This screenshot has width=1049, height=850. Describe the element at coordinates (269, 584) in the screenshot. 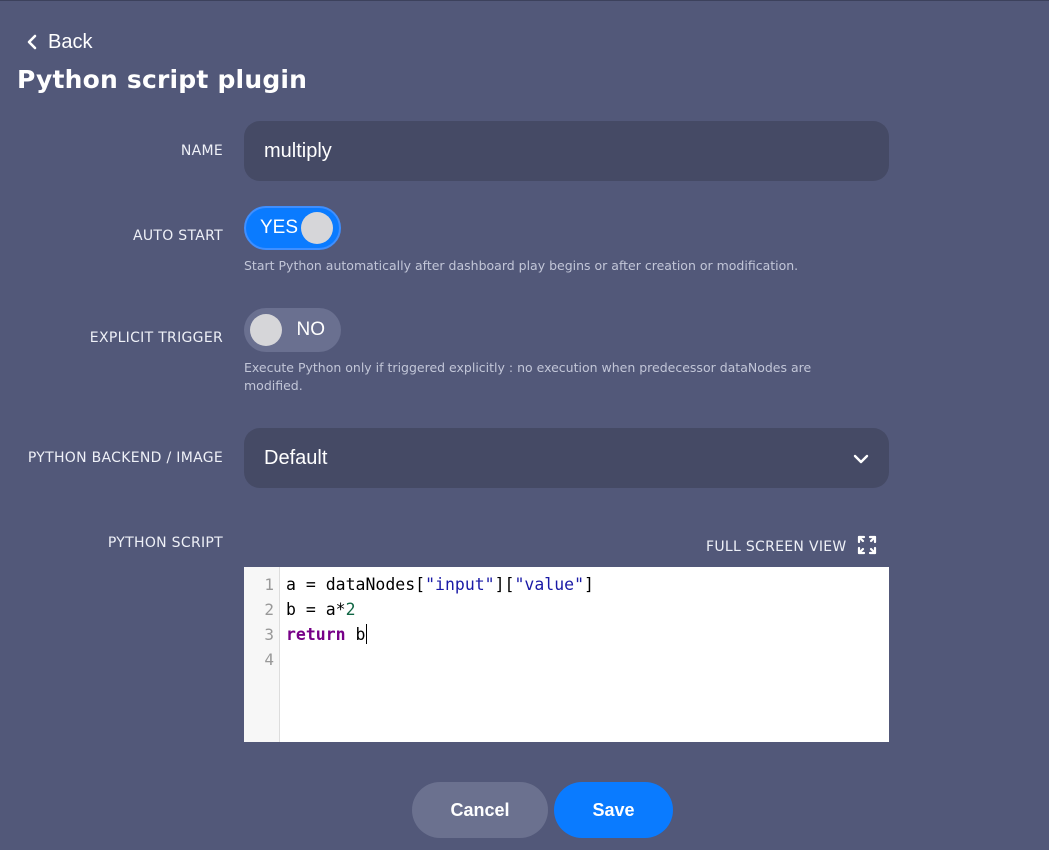

I see `line-number: 1` at that location.